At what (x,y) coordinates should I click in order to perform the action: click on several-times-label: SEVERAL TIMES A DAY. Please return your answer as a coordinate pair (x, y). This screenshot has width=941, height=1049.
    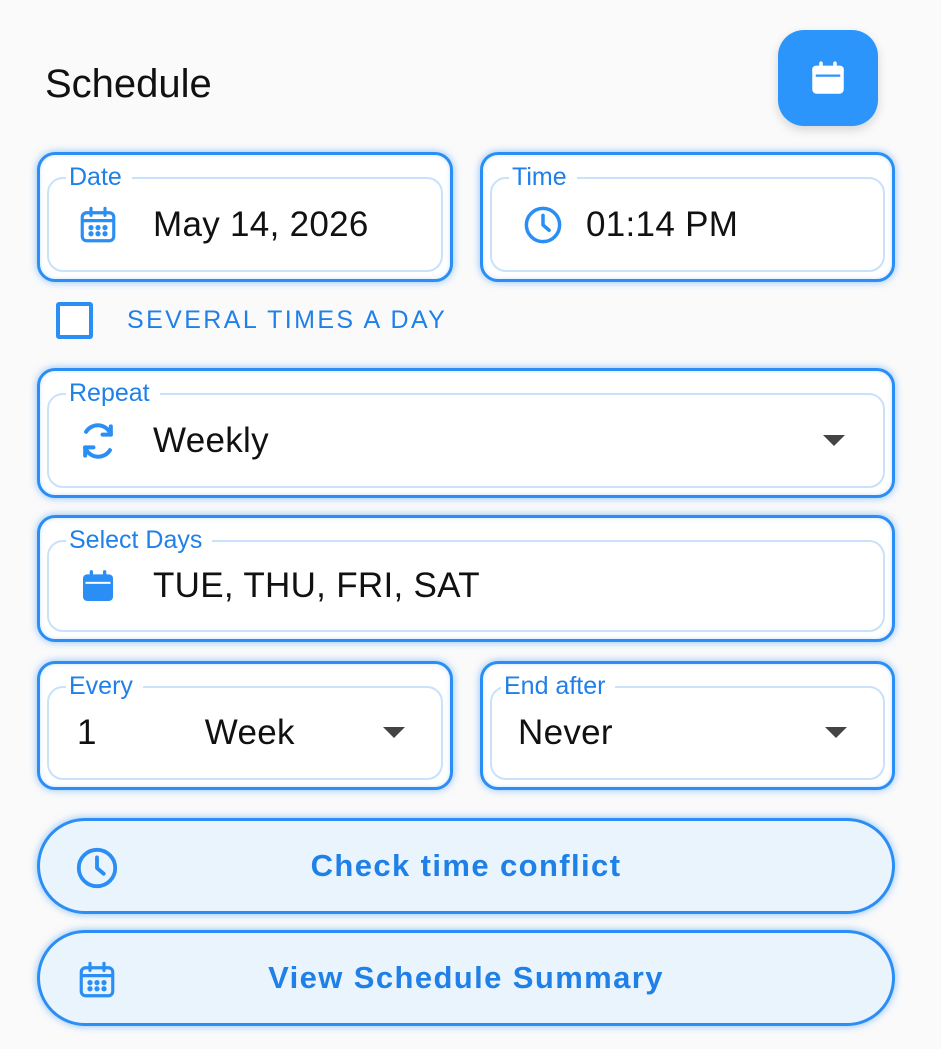
    Looking at the image, I should click on (287, 320).